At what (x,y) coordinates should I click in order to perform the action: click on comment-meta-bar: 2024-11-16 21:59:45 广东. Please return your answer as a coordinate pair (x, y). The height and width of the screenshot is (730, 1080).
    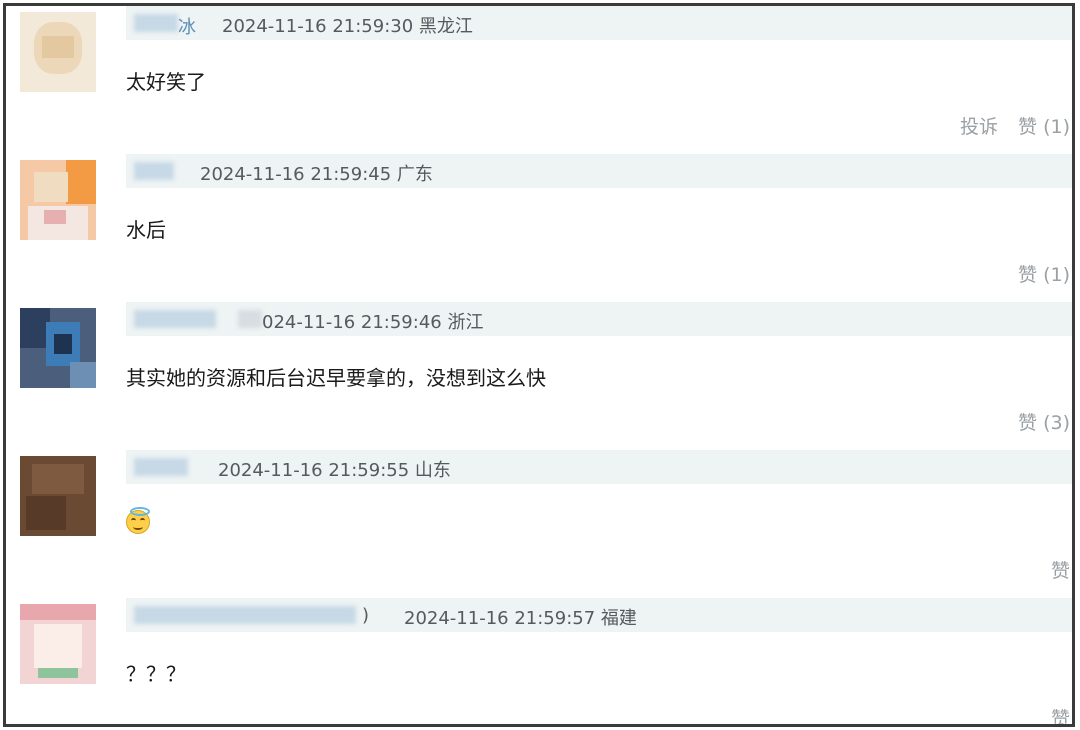
    Looking at the image, I should click on (599, 171).